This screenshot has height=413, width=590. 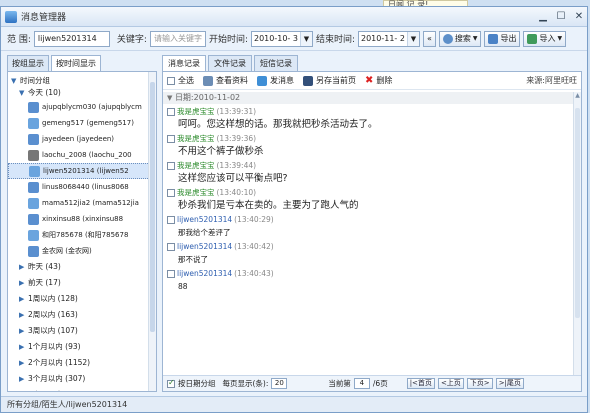 What do you see at coordinates (420, 383) in the screenshot?
I see `first-page-button: |<首页` at bounding box center [420, 383].